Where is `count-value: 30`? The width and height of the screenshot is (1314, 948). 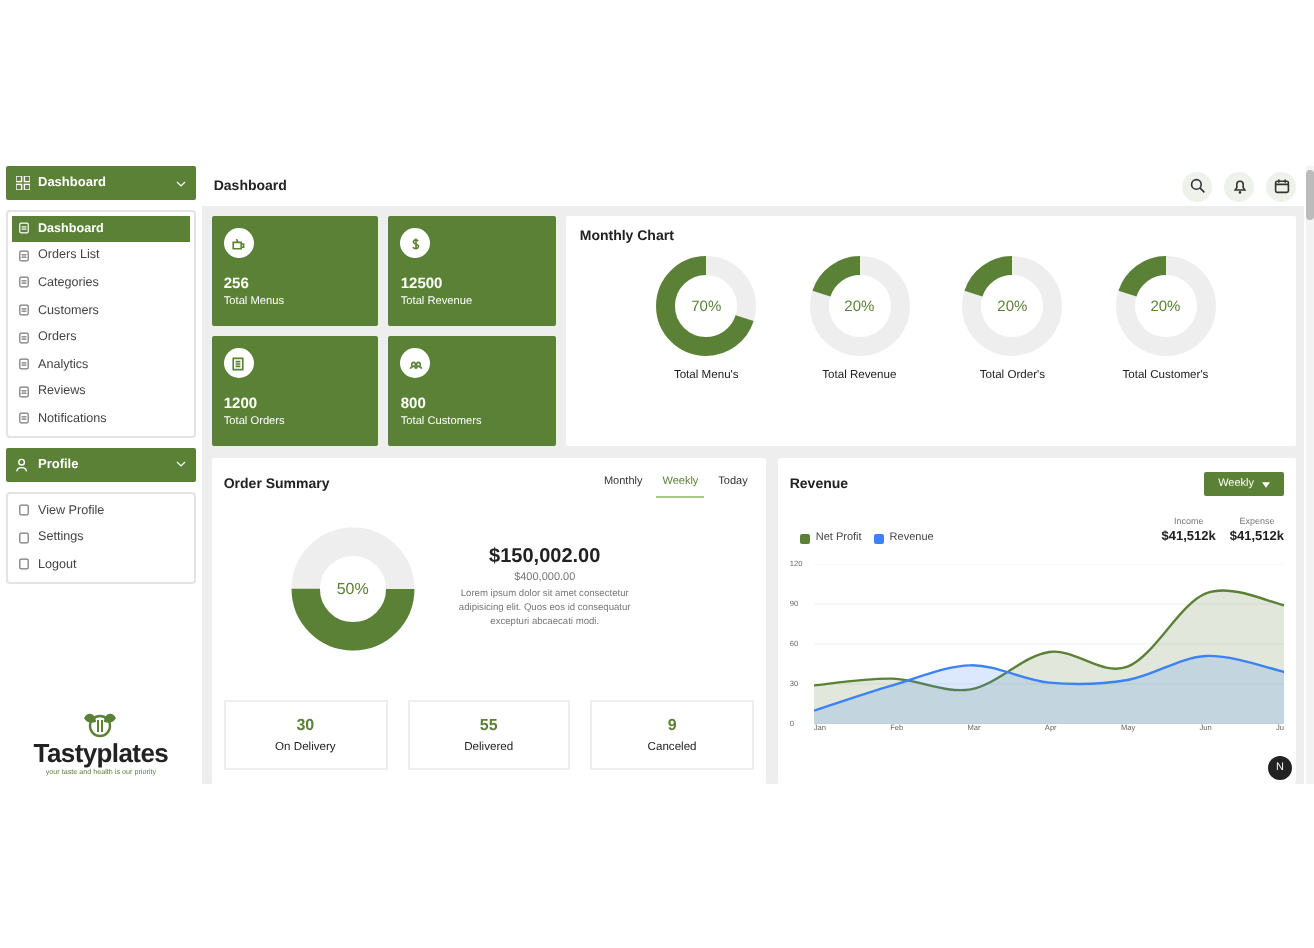 count-value: 30 is located at coordinates (305, 725).